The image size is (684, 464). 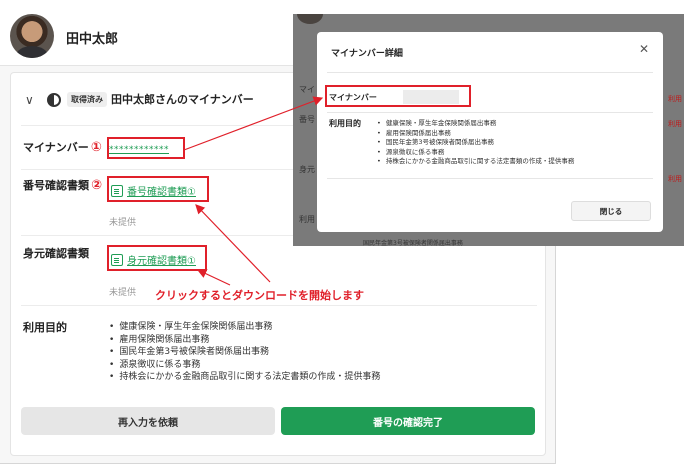 What do you see at coordinates (123, 293) in the screenshot?
I see `identity-doc-not-provided: 未提供` at bounding box center [123, 293].